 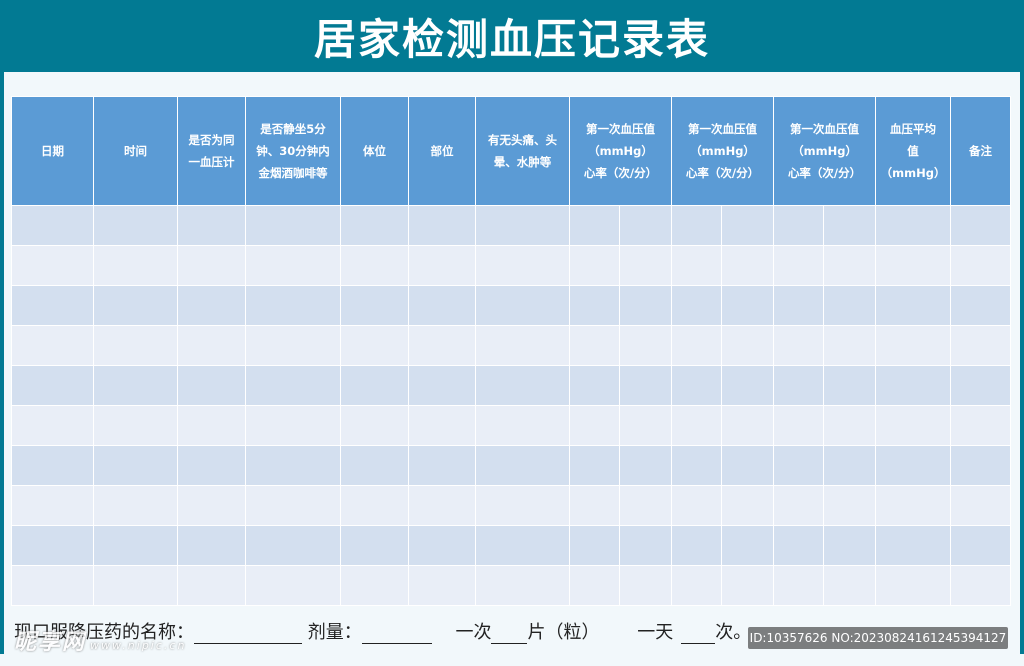 What do you see at coordinates (248, 633) in the screenshot?
I see `medicine-name-field` at bounding box center [248, 633].